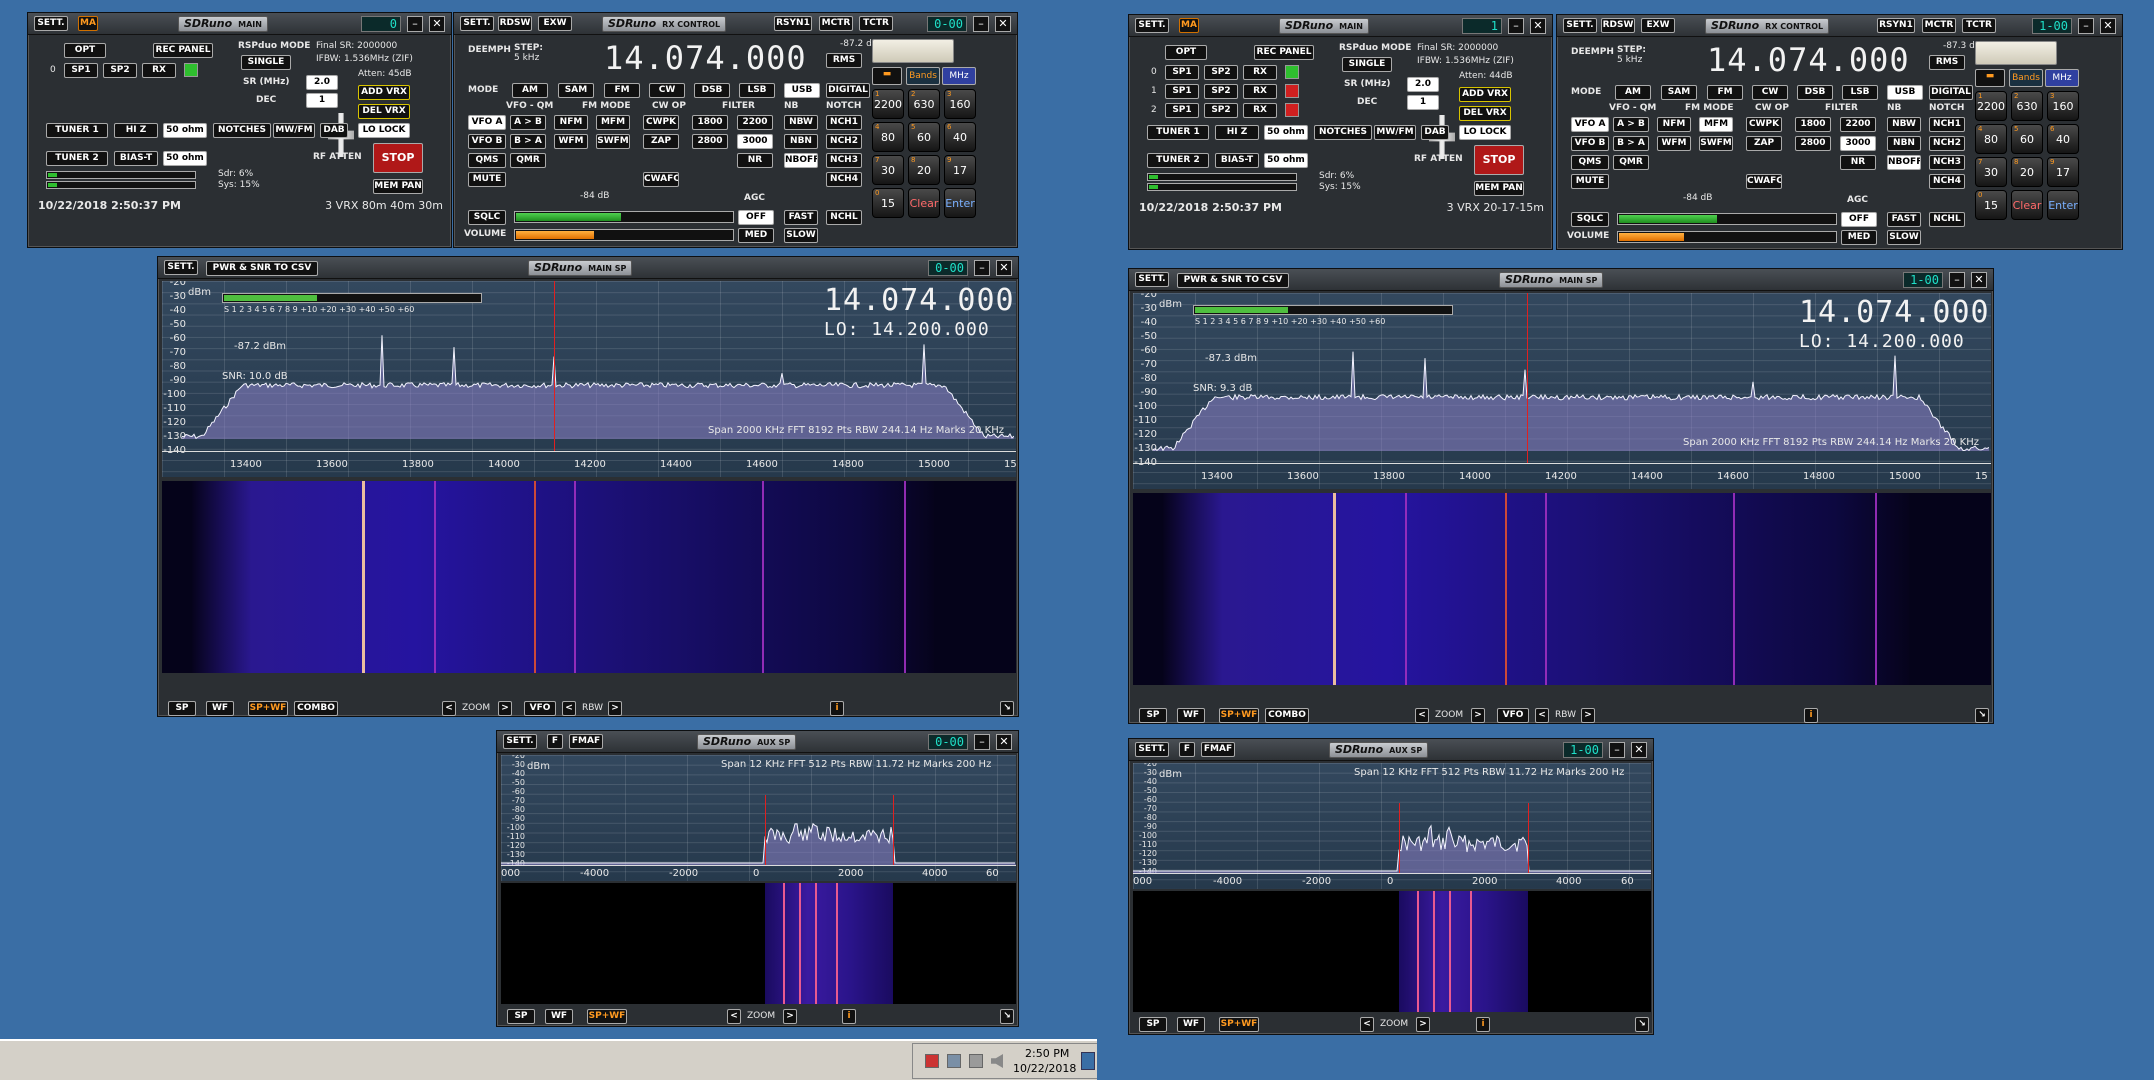  What do you see at coordinates (661, 179) in the screenshot?
I see `cwafc-button: CWAFC` at bounding box center [661, 179].